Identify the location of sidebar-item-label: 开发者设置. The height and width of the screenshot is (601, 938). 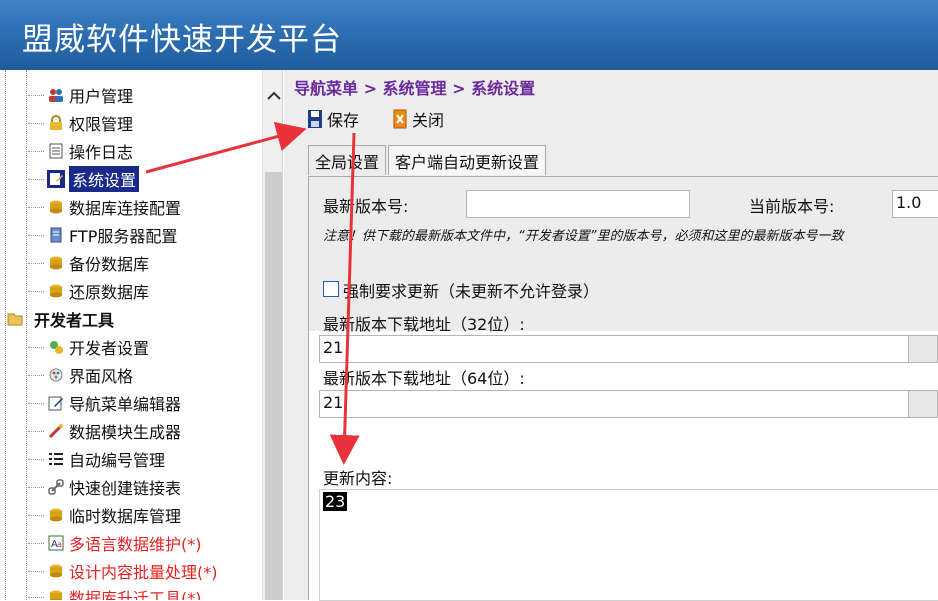
(109, 348).